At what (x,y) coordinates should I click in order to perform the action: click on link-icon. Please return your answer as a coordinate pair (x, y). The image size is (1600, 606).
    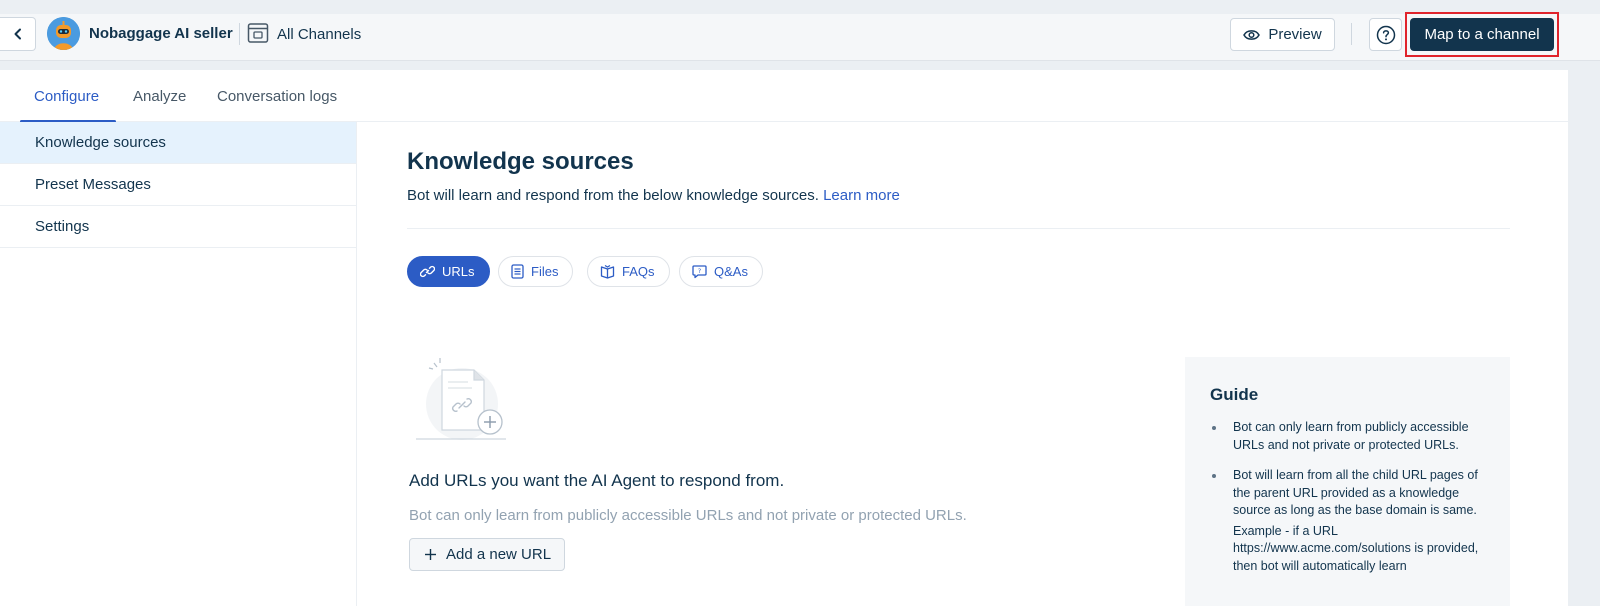
    Looking at the image, I should click on (427, 271).